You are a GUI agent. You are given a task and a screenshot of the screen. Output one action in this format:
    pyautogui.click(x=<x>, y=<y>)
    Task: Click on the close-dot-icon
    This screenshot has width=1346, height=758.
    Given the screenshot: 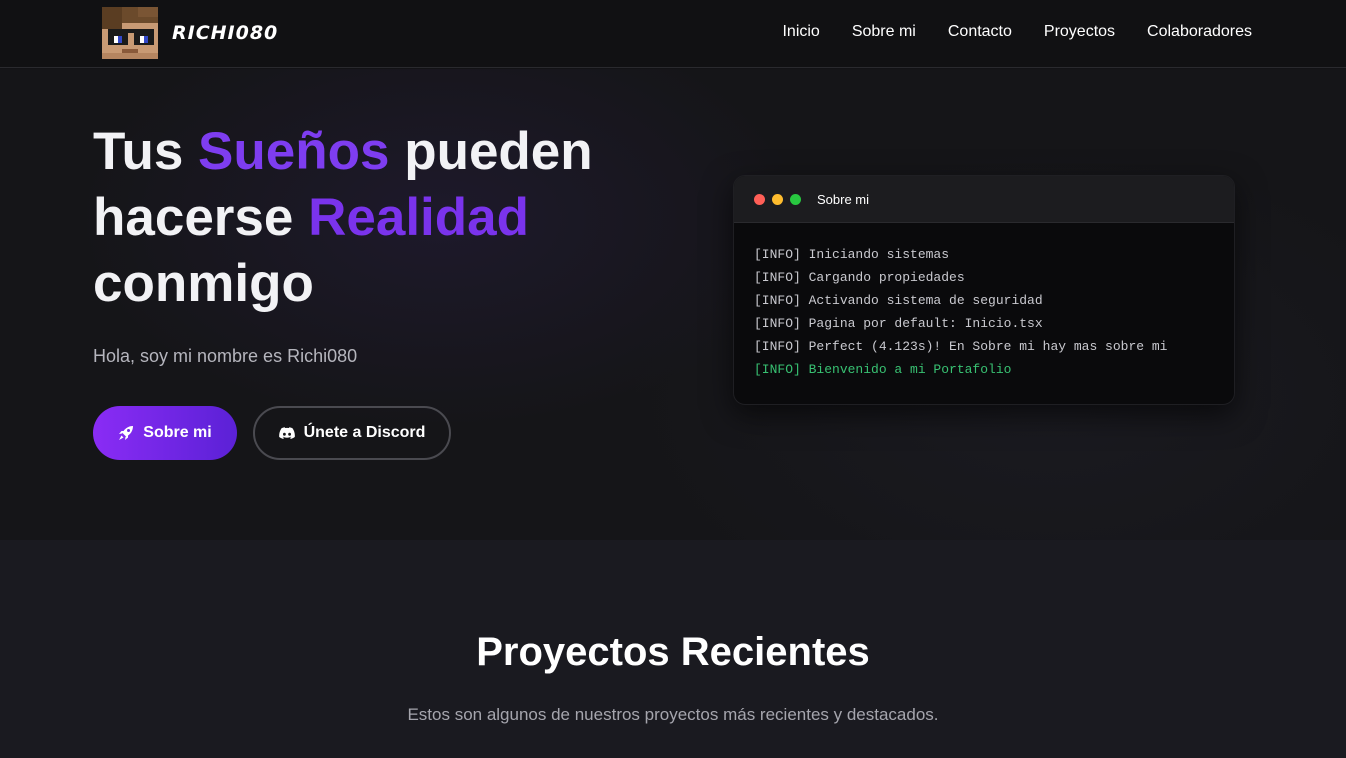 What is the action you would take?
    pyautogui.click(x=759, y=199)
    